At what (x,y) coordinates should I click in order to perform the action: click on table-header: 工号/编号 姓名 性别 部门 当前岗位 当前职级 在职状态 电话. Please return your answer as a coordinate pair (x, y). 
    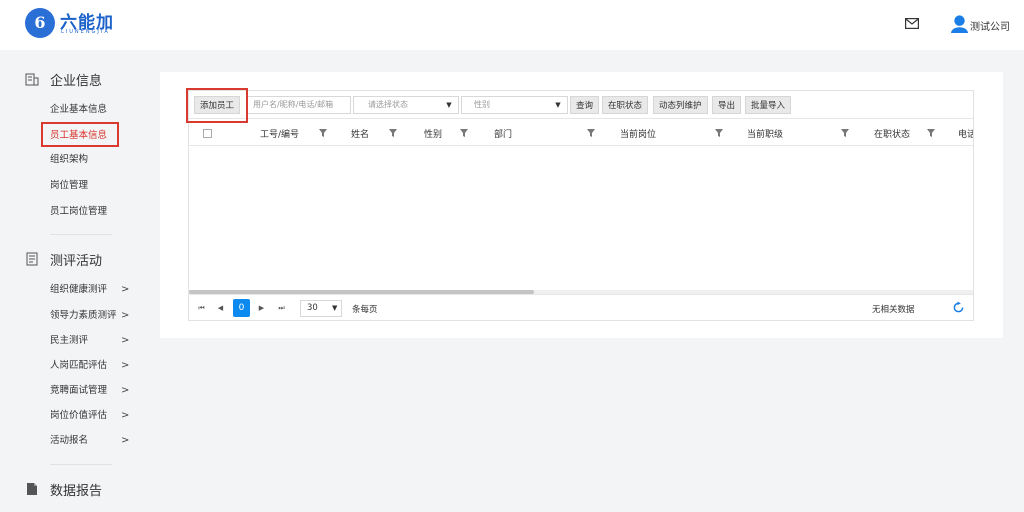
    Looking at the image, I should click on (581, 133).